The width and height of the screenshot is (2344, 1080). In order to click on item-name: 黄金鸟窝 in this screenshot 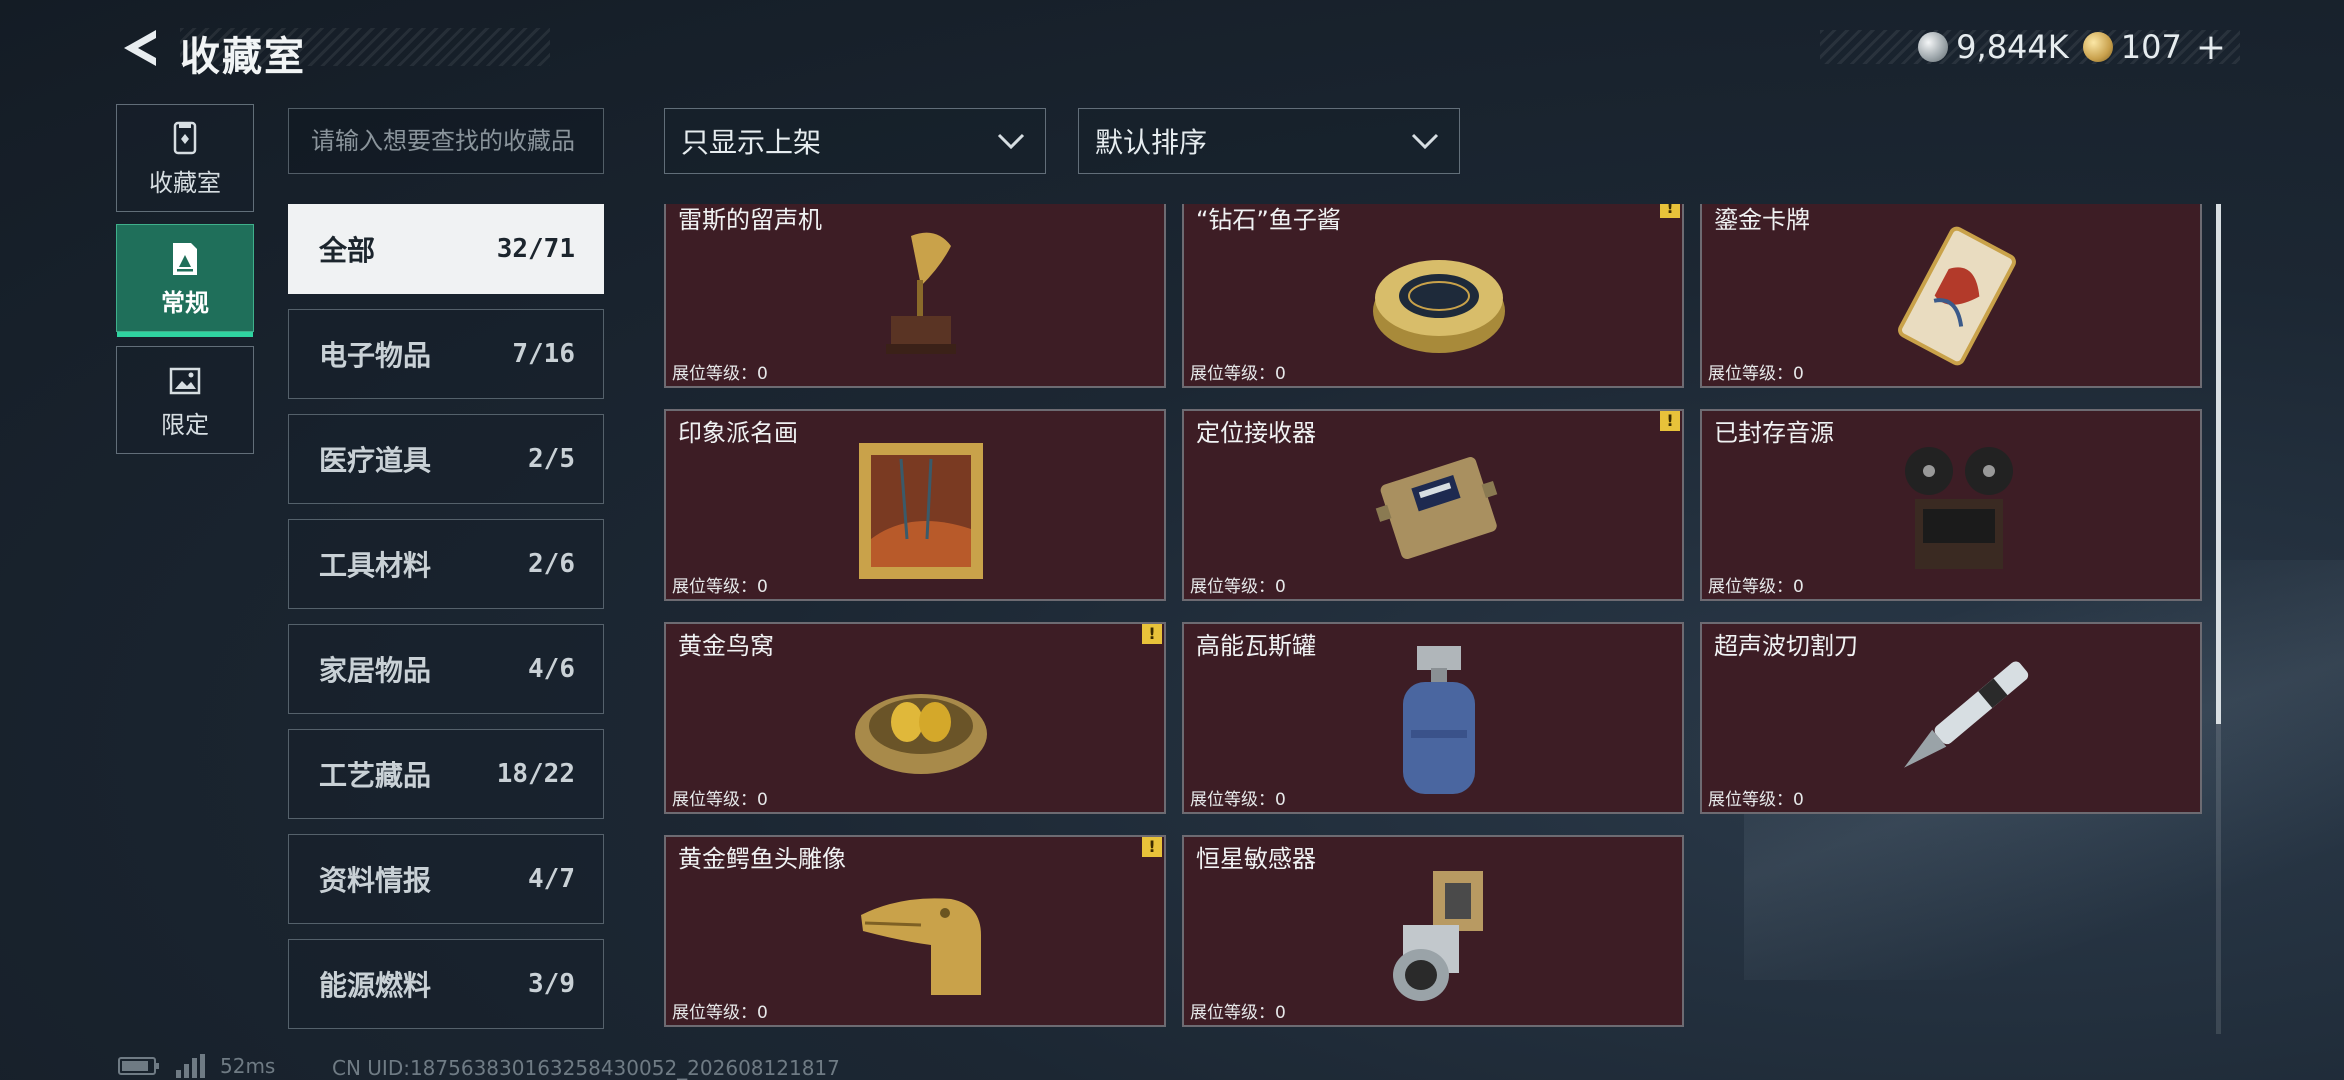, I will do `click(726, 646)`.